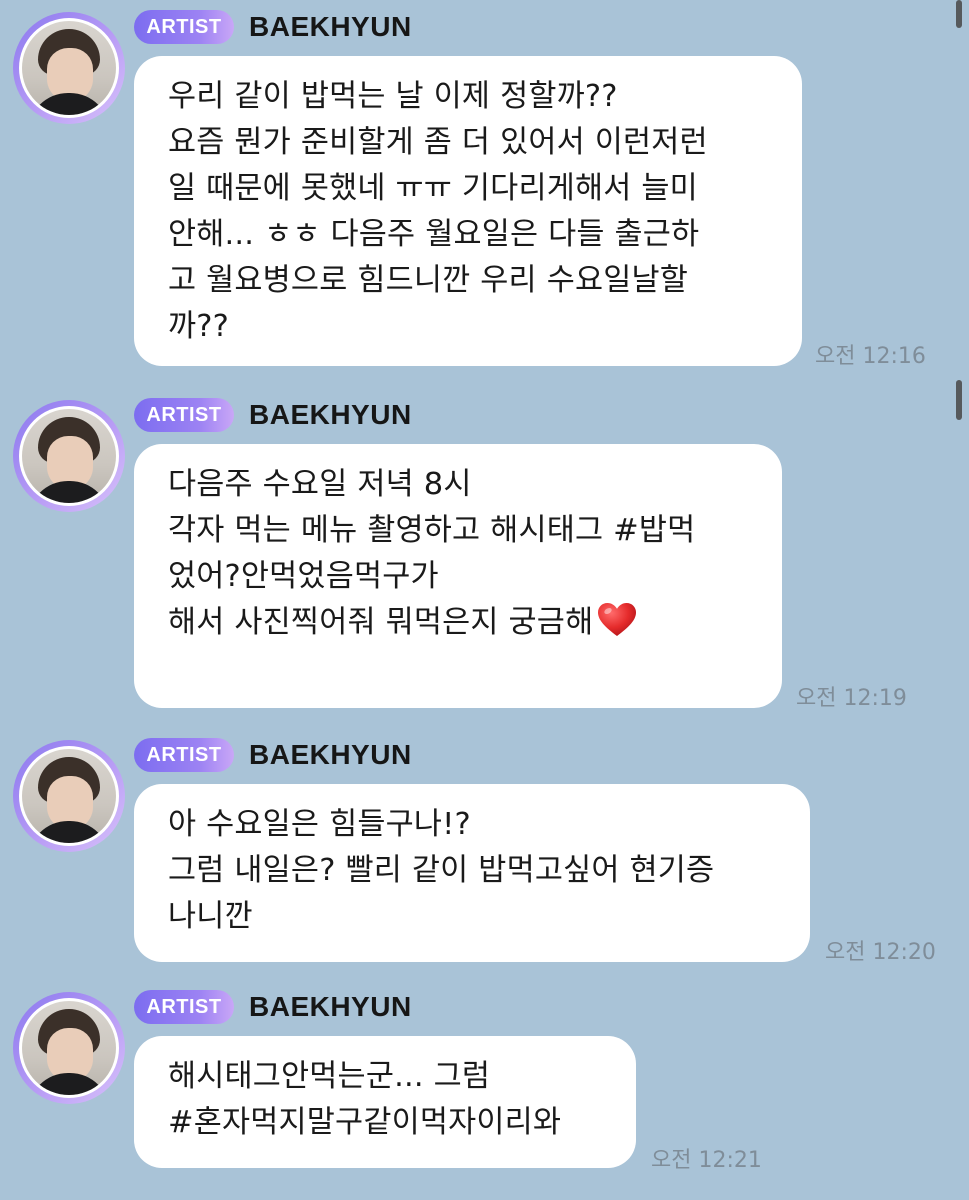 The height and width of the screenshot is (1200, 969). What do you see at coordinates (706, 1160) in the screenshot?
I see `message-timestamp: 오전 12:21` at bounding box center [706, 1160].